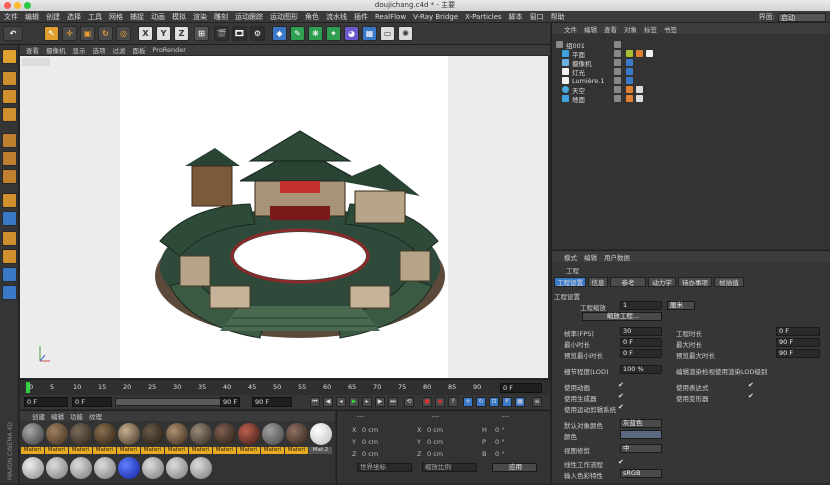  Describe the element at coordinates (230, 402) in the screenshot. I see `preview-end-field: 90 F` at that location.